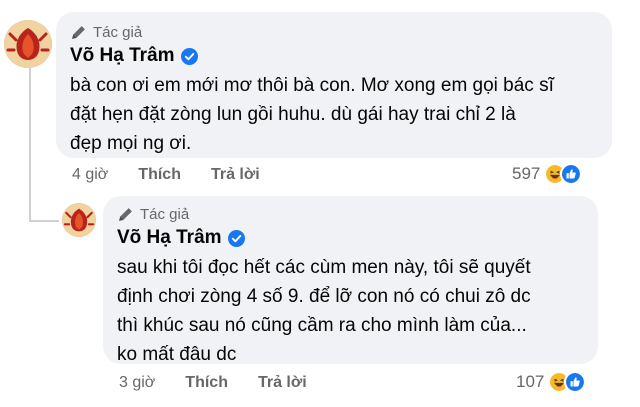  I want to click on comment-actions: 3 giờ Thích Trả lời, so click(213, 383).